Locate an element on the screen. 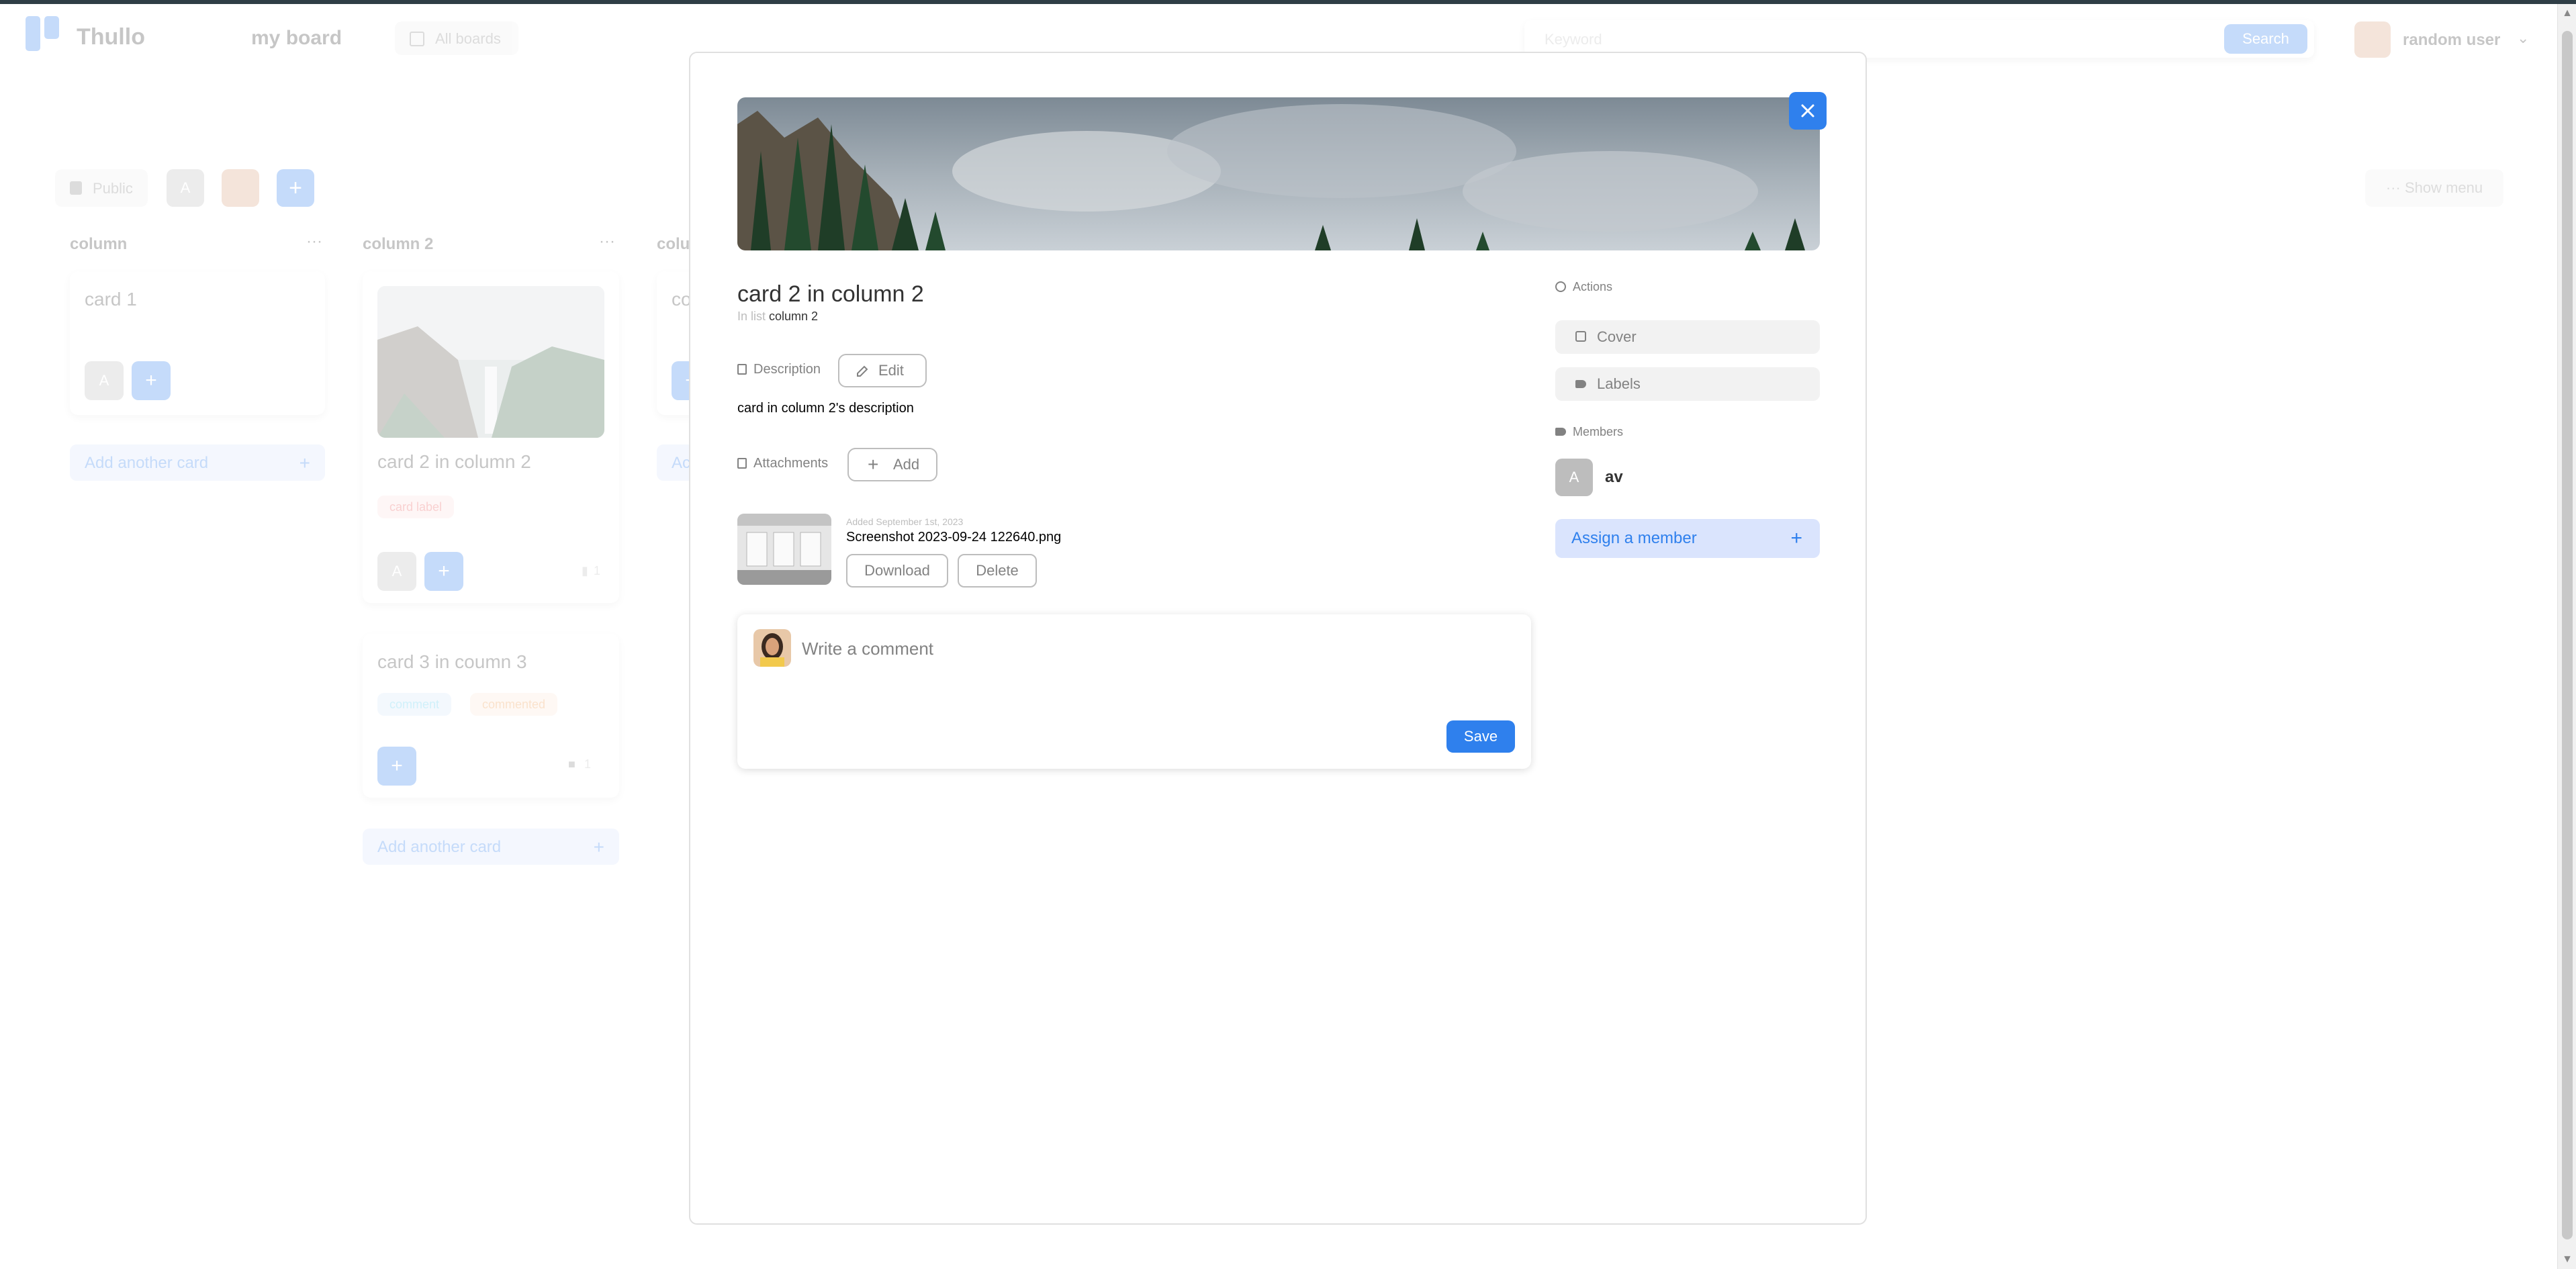 This screenshot has height=1269, width=2576. add-attachment-button: + Add is located at coordinates (892, 464).